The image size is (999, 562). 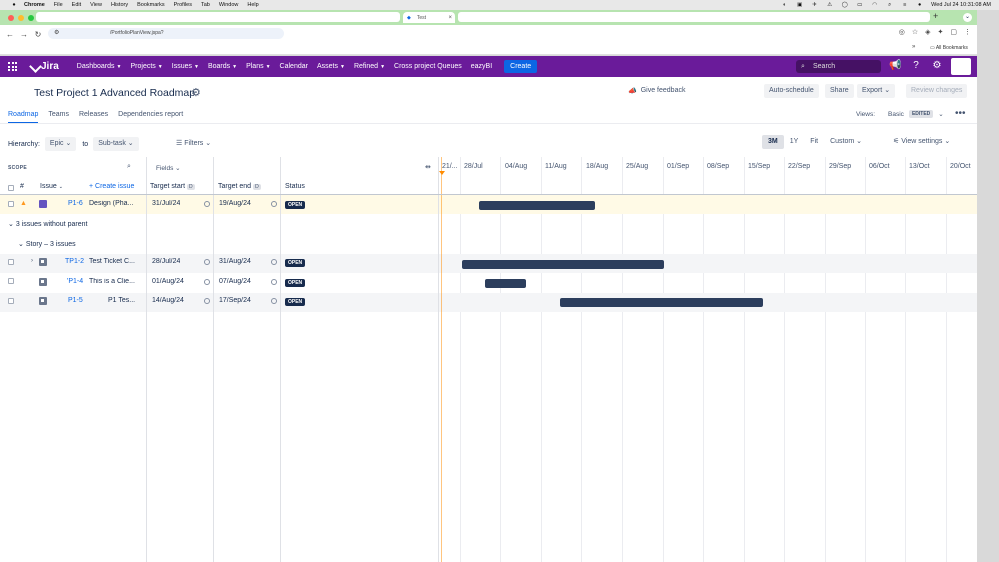 I want to click on nav-calendar: Calendar, so click(x=294, y=66).